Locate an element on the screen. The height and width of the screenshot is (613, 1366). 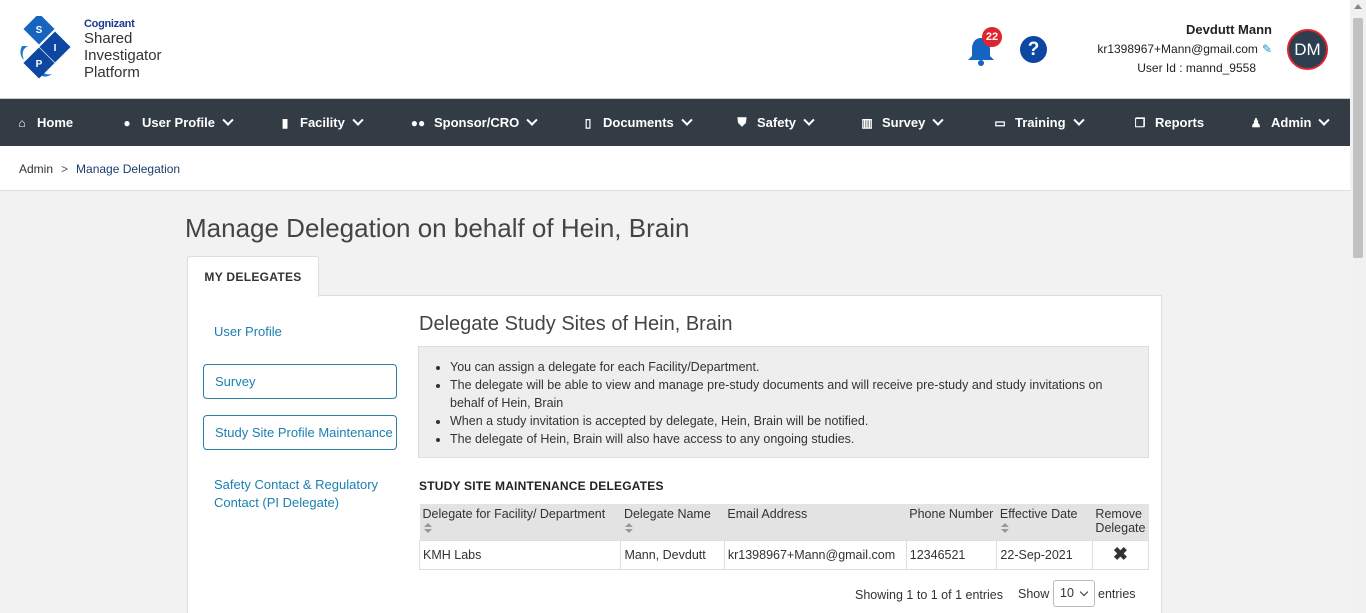
nav-safety-label: Safety is located at coordinates (777, 122).